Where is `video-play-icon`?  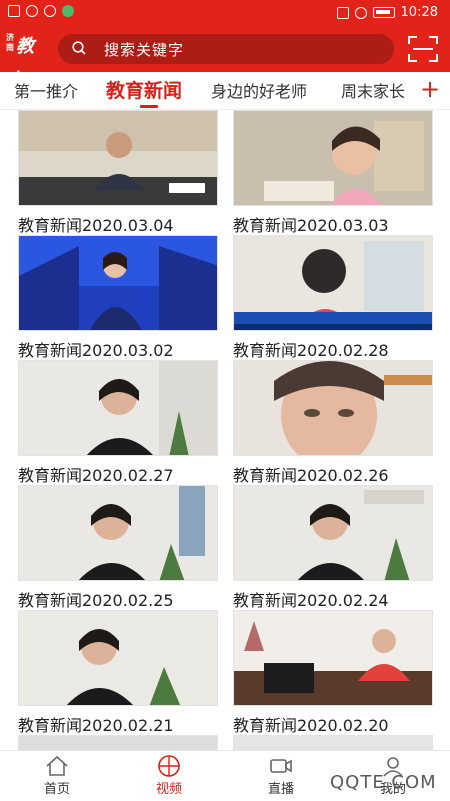 video-play-icon is located at coordinates (169, 766).